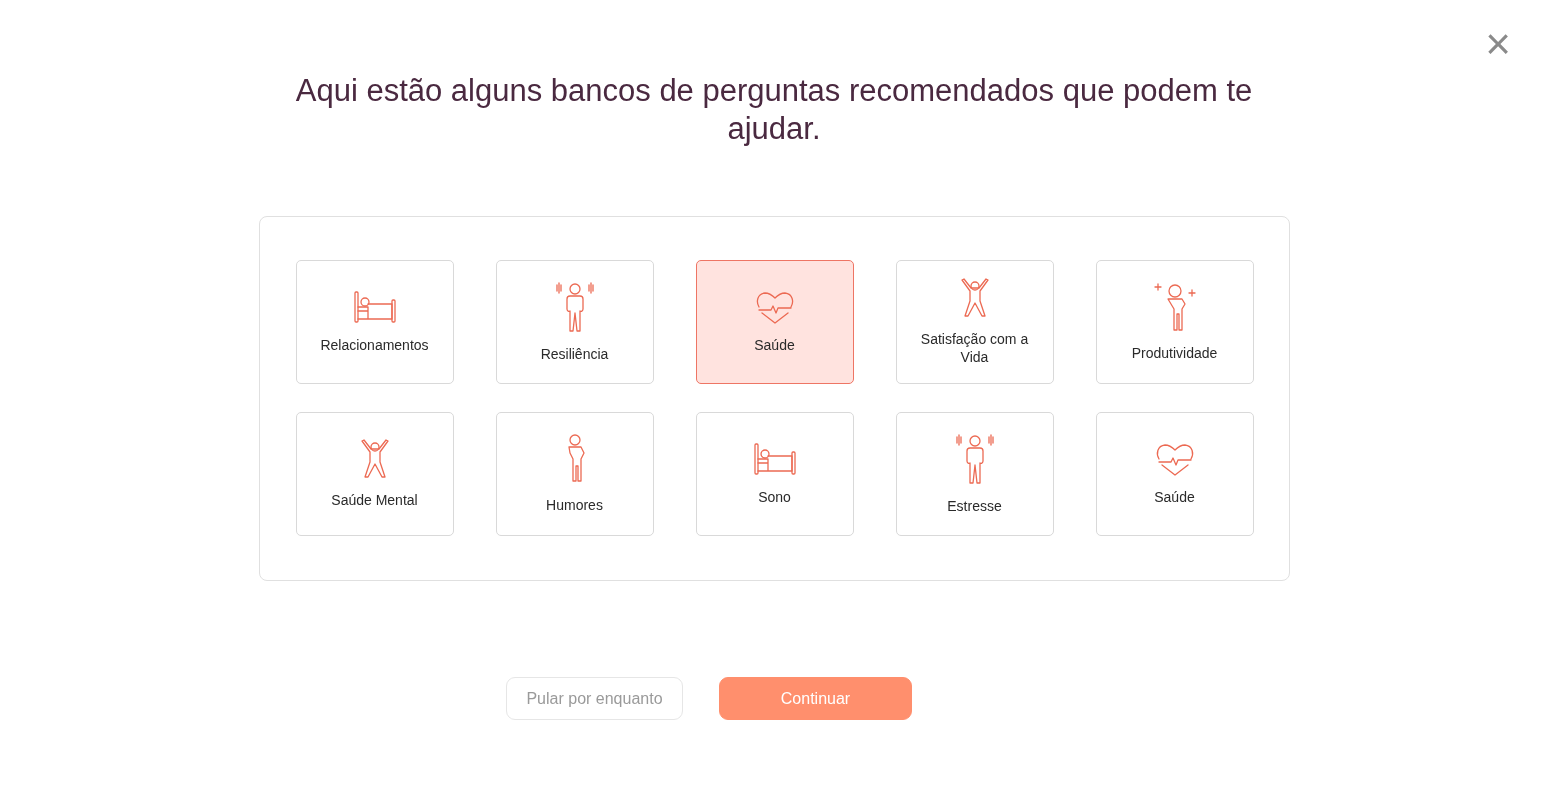  I want to click on category-card: Satisfação com a Vida, so click(974, 322).